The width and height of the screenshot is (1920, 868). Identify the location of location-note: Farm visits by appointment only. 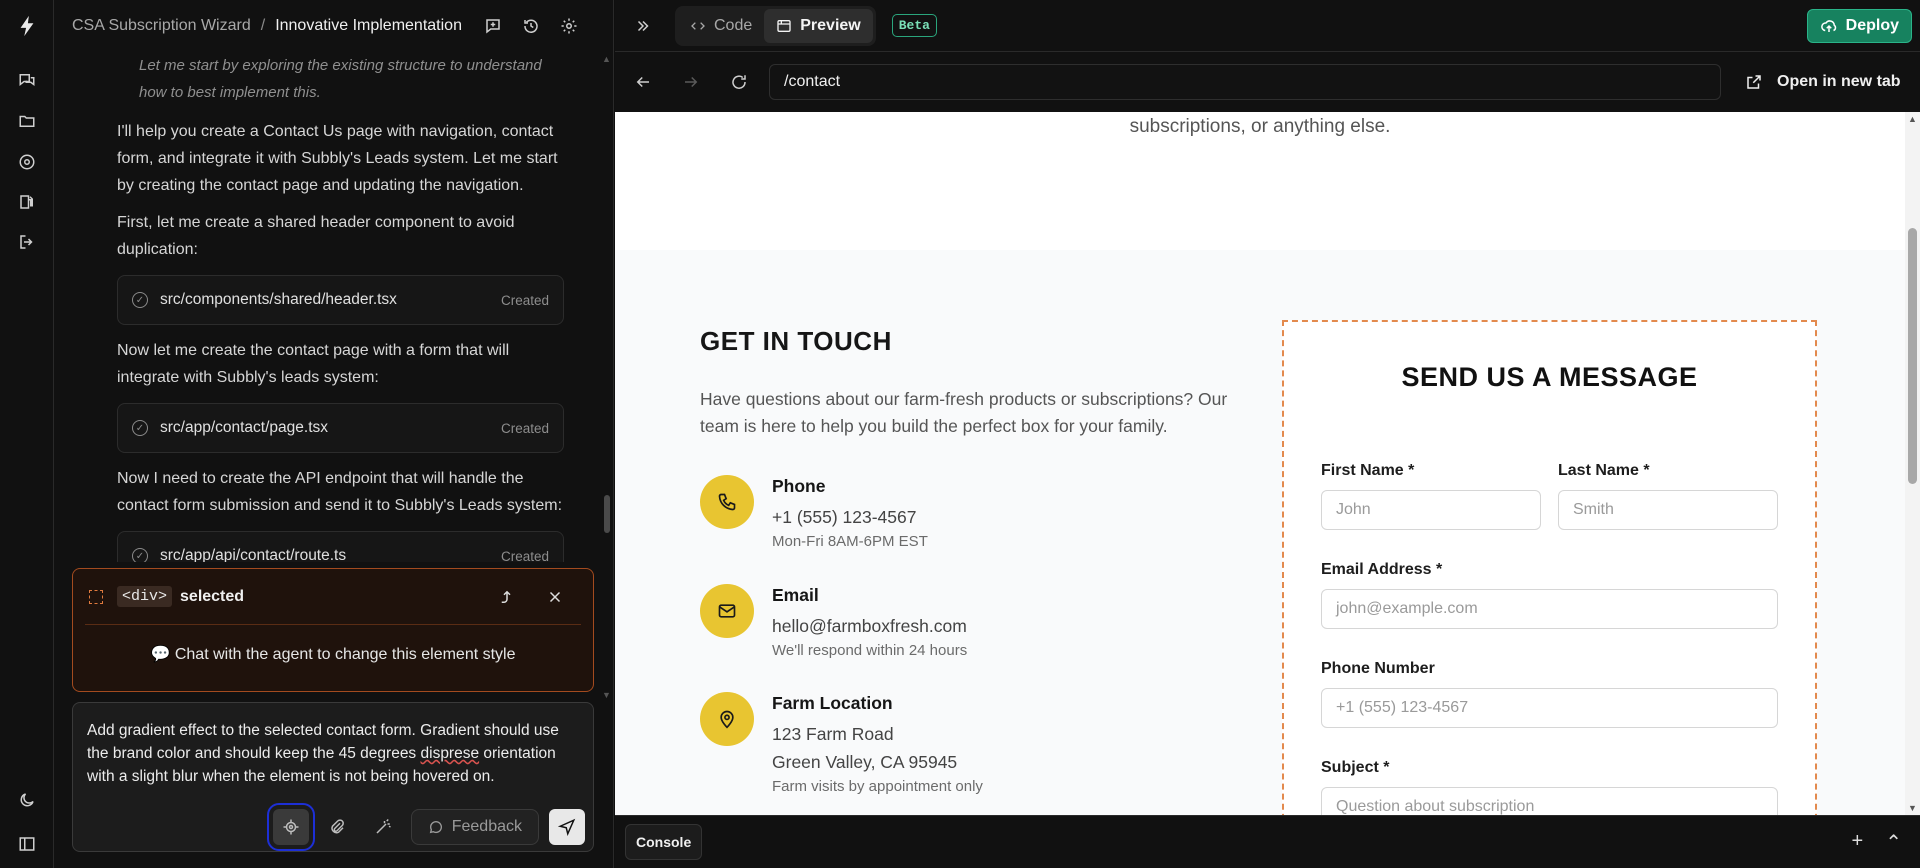
(877, 786).